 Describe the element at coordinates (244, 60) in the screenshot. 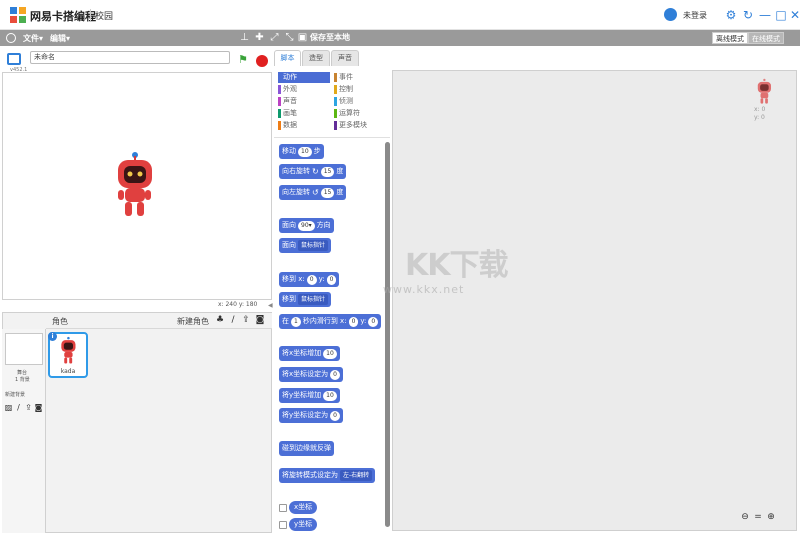

I see `green-flag-icon: ⚑` at that location.